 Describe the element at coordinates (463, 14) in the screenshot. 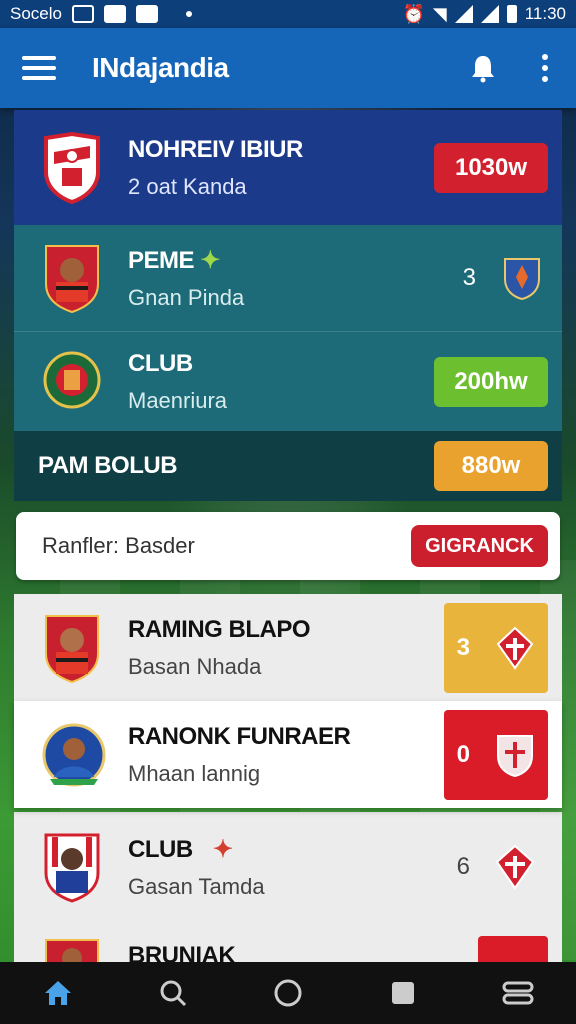

I see `signal-icon` at that location.